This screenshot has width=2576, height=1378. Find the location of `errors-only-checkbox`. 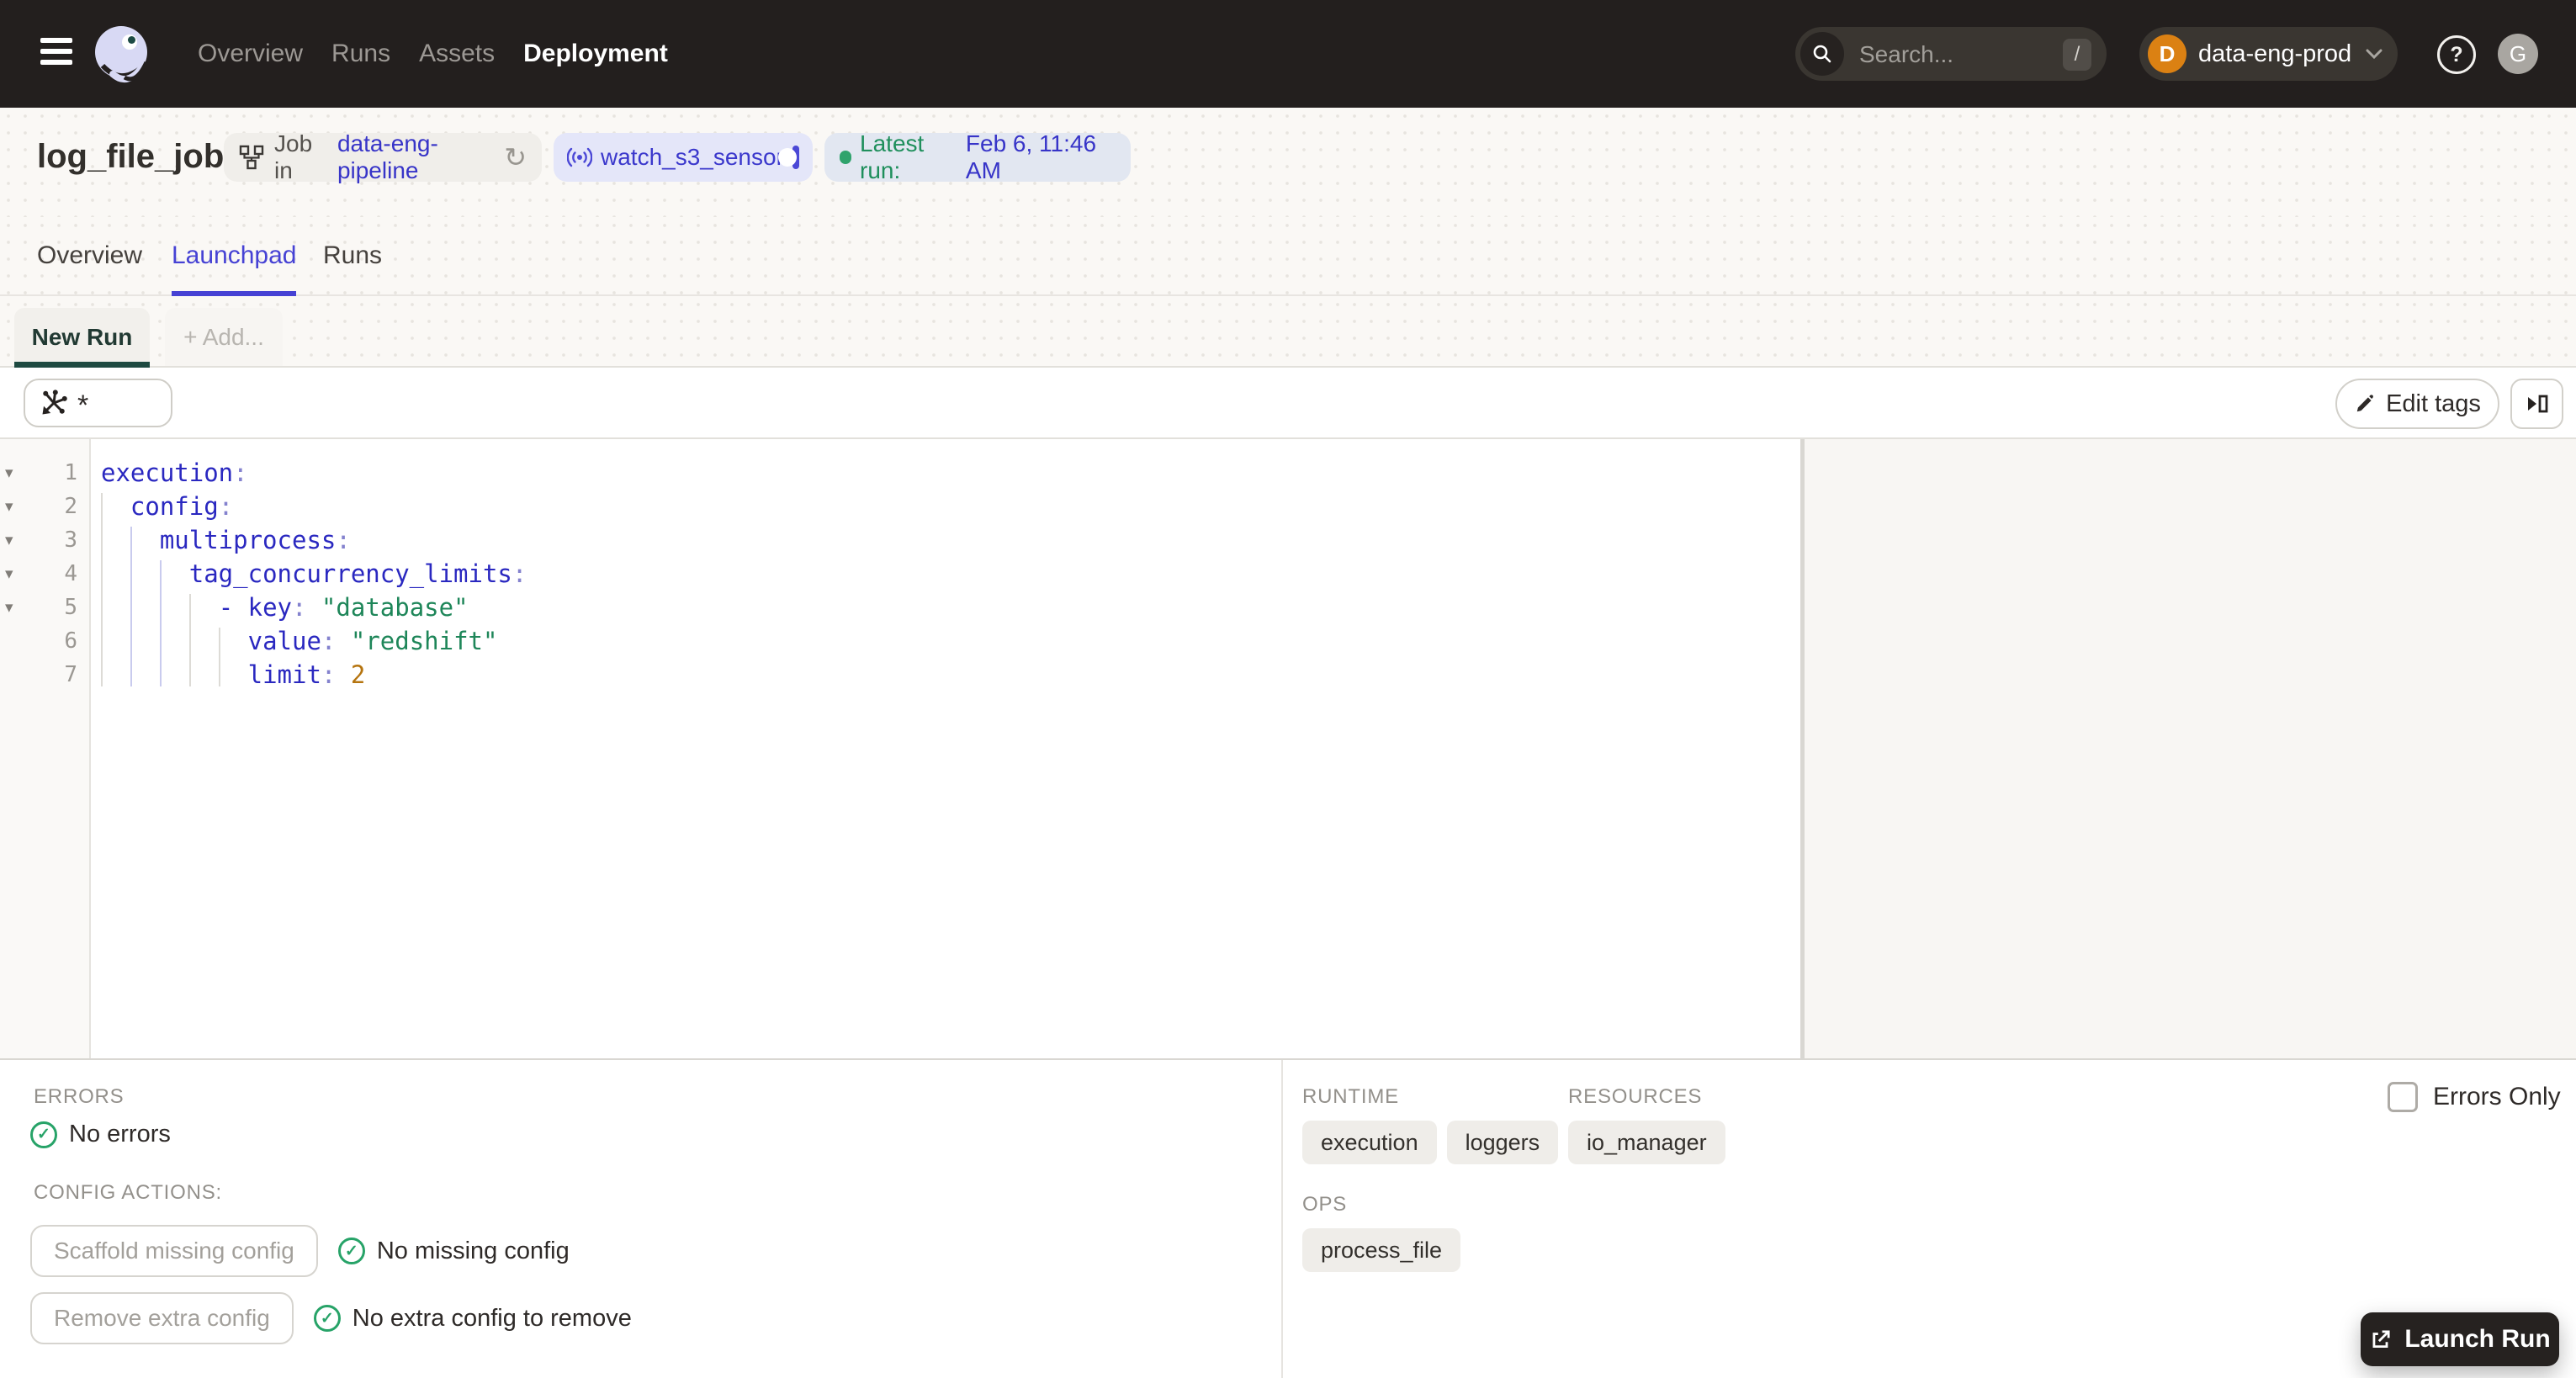

errors-only-checkbox is located at coordinates (2403, 1097).